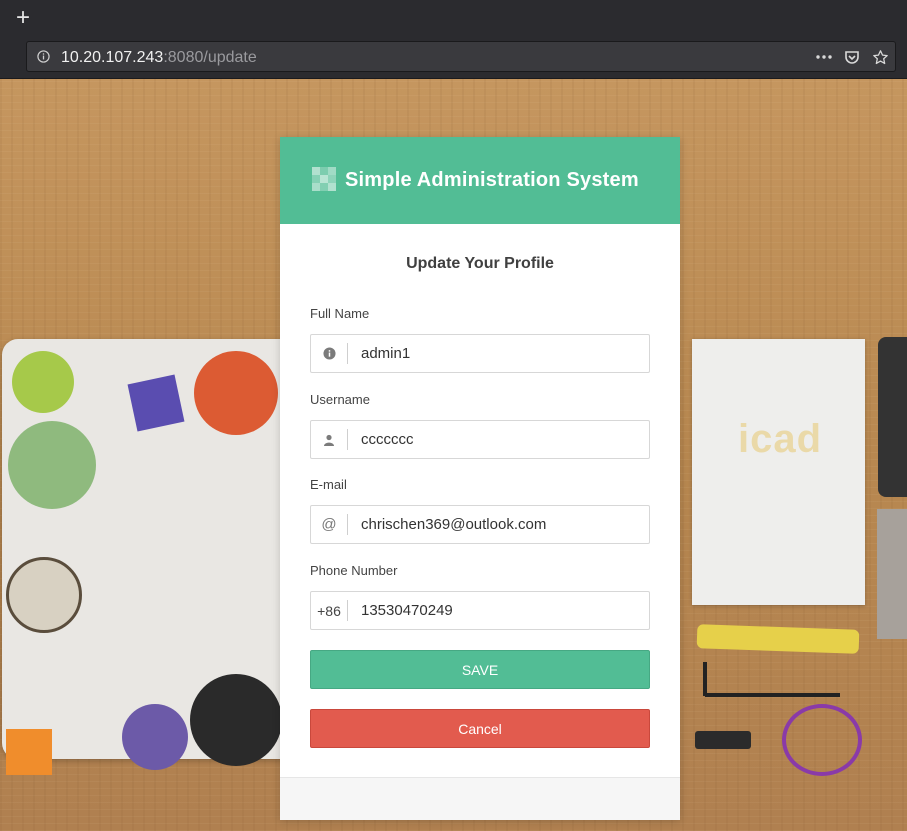  I want to click on form-title: Update Your Profile, so click(480, 263).